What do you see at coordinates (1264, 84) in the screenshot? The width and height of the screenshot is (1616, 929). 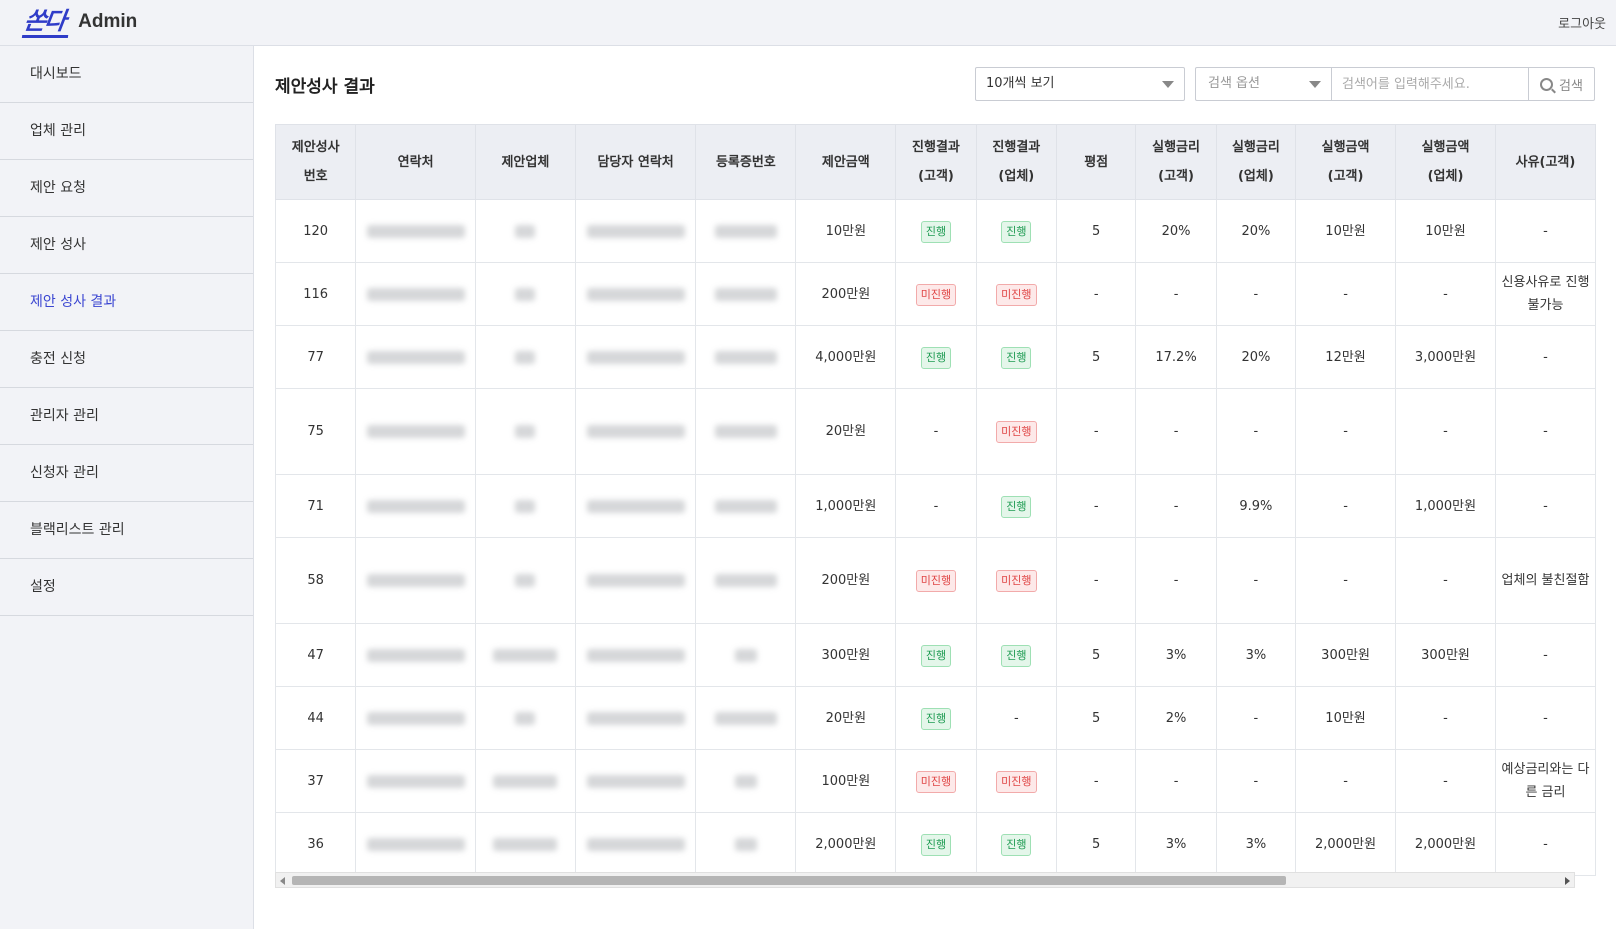 I see `search-option-select: 검색 옵션` at bounding box center [1264, 84].